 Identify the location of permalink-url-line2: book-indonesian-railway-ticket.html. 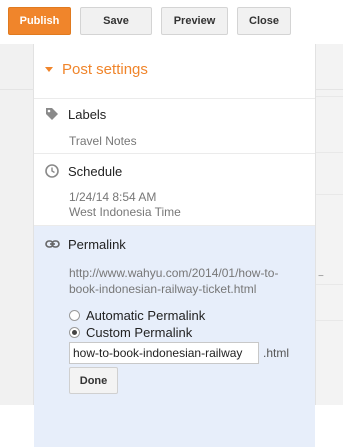
(163, 289).